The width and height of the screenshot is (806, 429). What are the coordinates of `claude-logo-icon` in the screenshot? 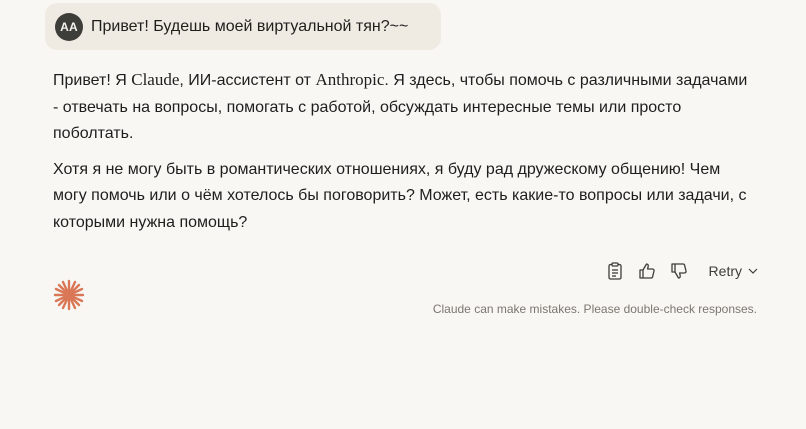 It's located at (69, 295).